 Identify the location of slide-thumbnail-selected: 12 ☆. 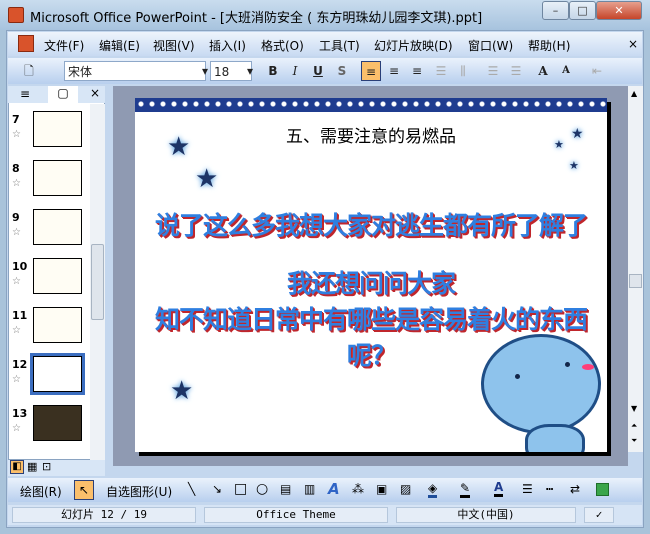
(50, 378).